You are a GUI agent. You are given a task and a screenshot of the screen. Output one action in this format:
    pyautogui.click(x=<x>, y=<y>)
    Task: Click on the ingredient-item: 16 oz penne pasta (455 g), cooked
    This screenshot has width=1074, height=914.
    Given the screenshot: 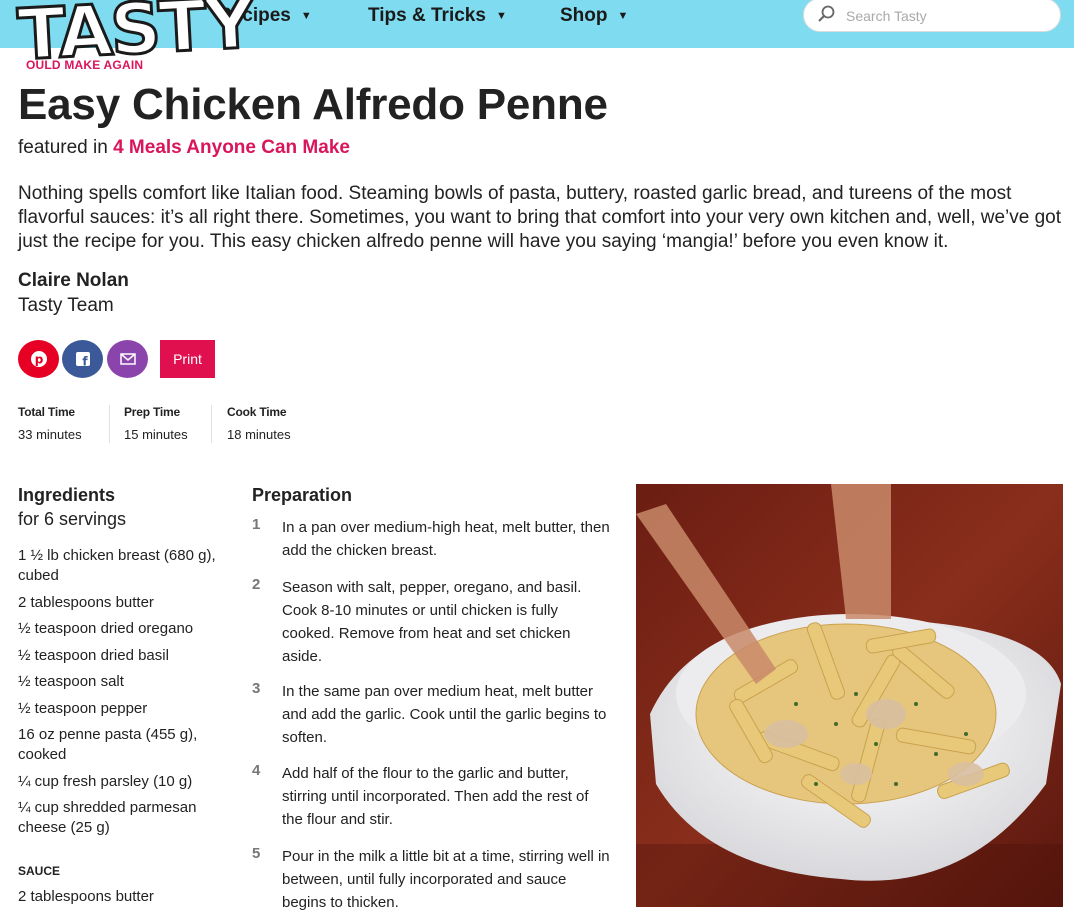 What is the action you would take?
    pyautogui.click(x=108, y=744)
    